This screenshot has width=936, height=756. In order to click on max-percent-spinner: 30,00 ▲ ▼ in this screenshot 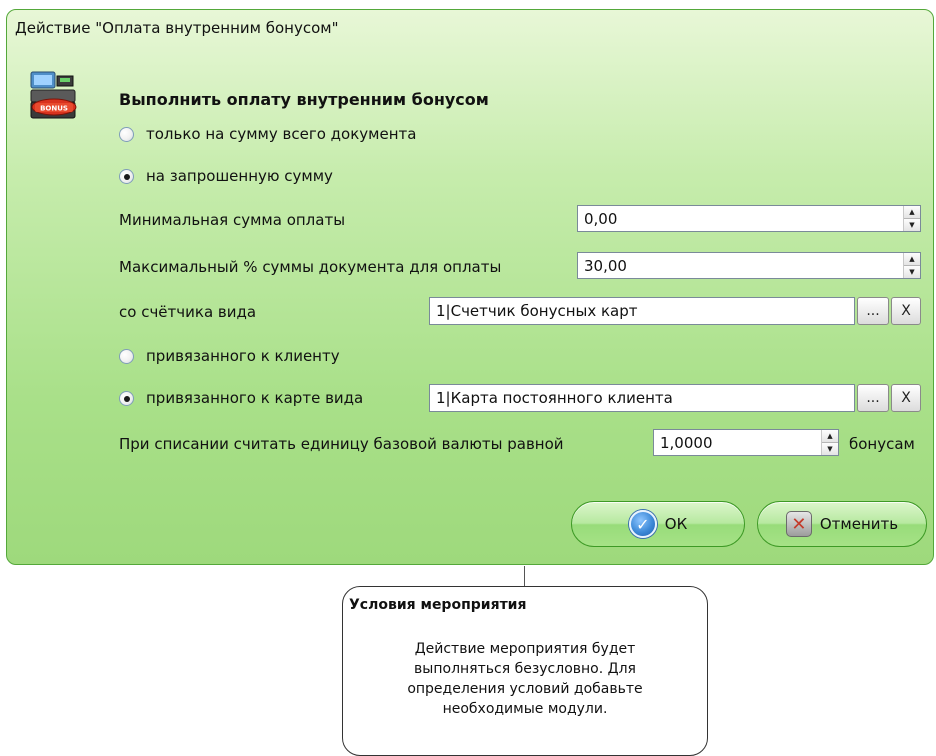, I will do `click(749, 265)`.